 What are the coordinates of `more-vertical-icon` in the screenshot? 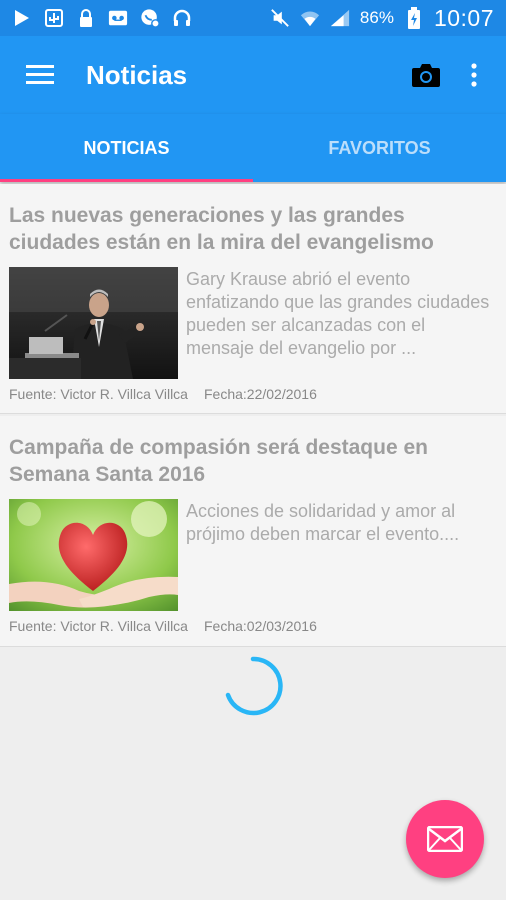 It's located at (474, 75).